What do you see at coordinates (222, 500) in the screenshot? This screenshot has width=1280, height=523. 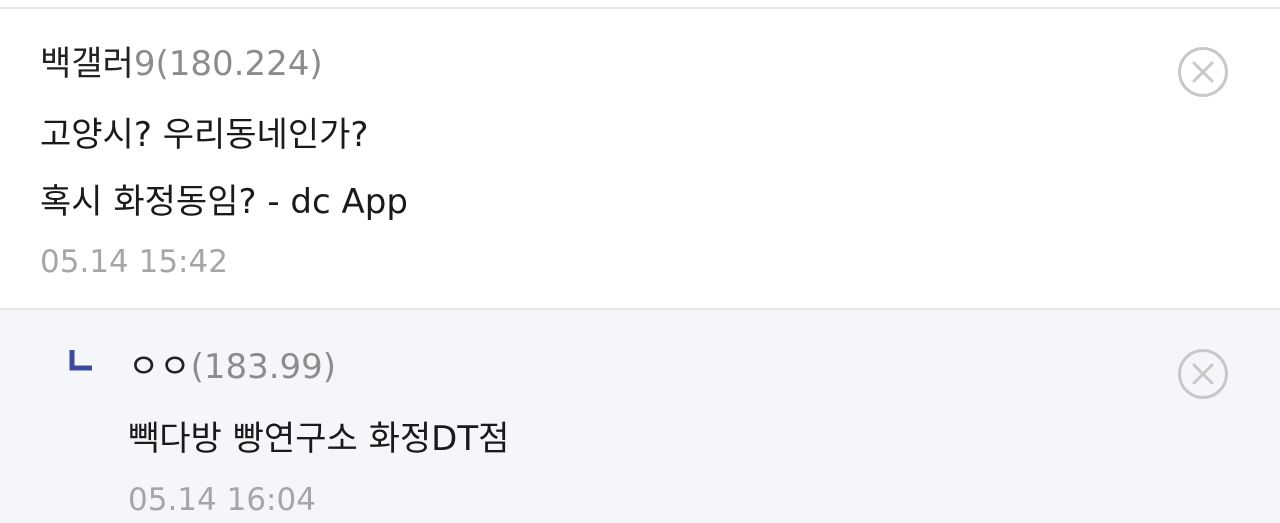 I see `reply-timestamp: 05.14 16:04` at bounding box center [222, 500].